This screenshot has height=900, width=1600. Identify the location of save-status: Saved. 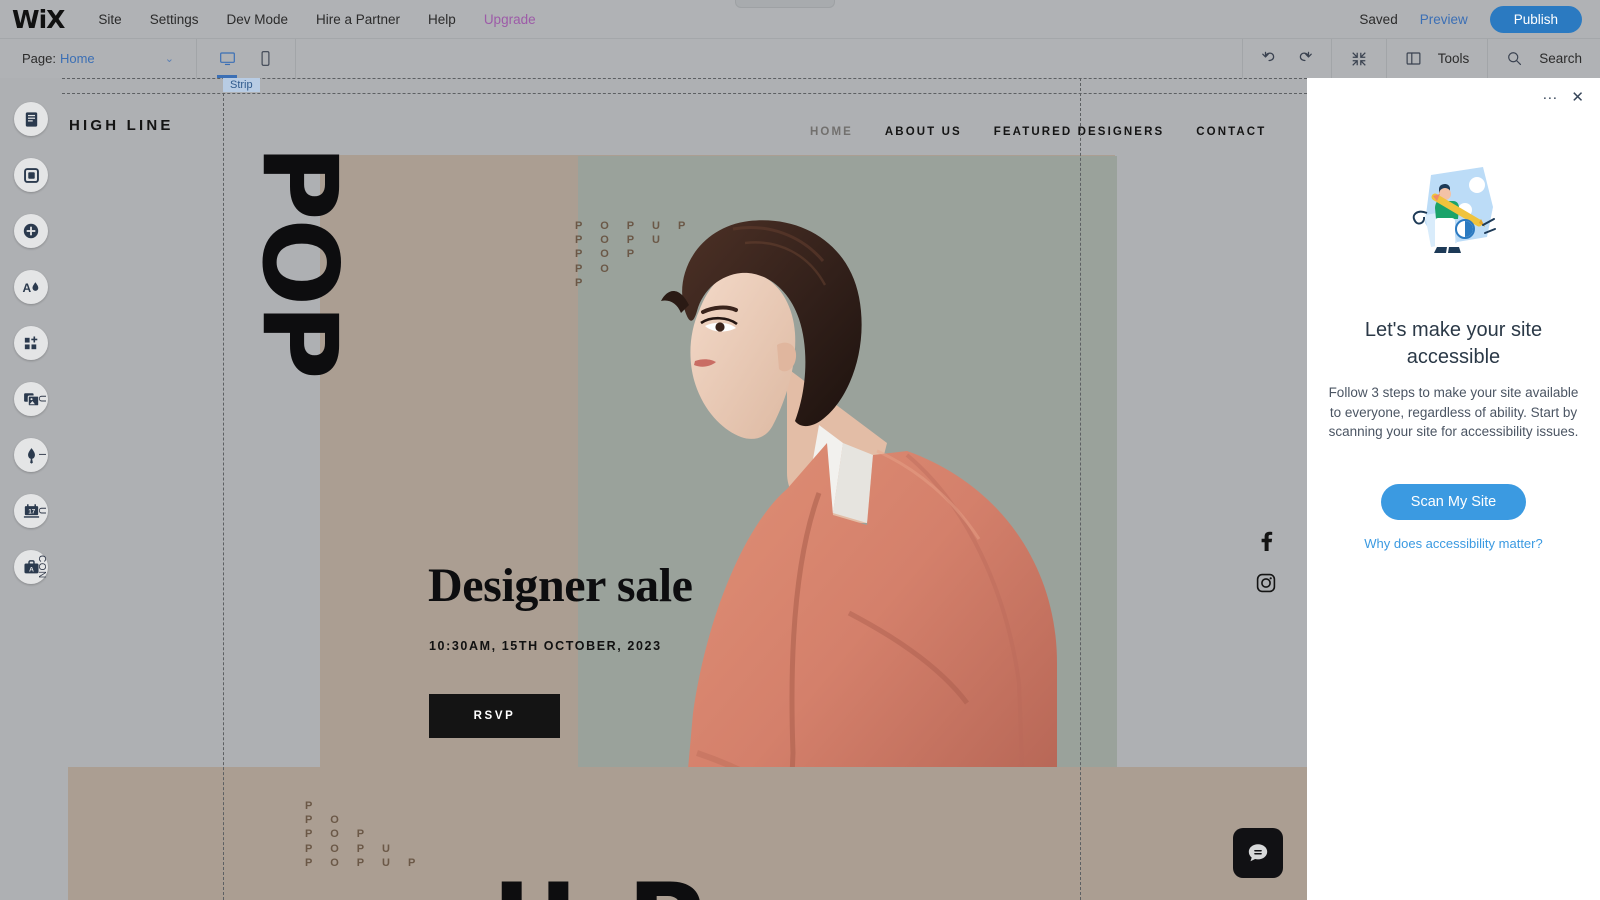
(1378, 19).